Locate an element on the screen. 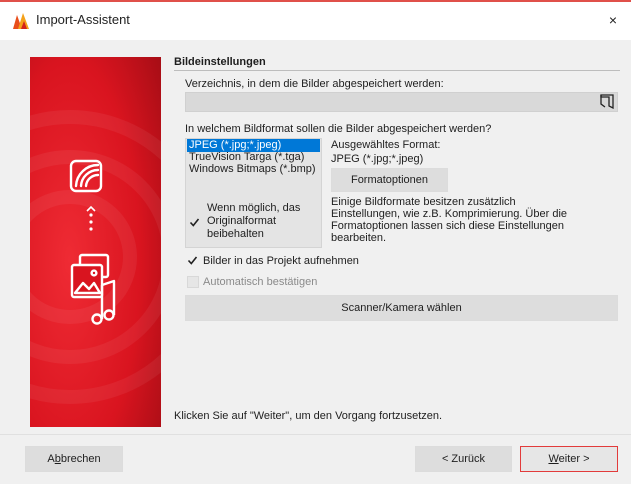  format-option-bmp: Windows Bitmaps (*.bmp) is located at coordinates (253, 169).